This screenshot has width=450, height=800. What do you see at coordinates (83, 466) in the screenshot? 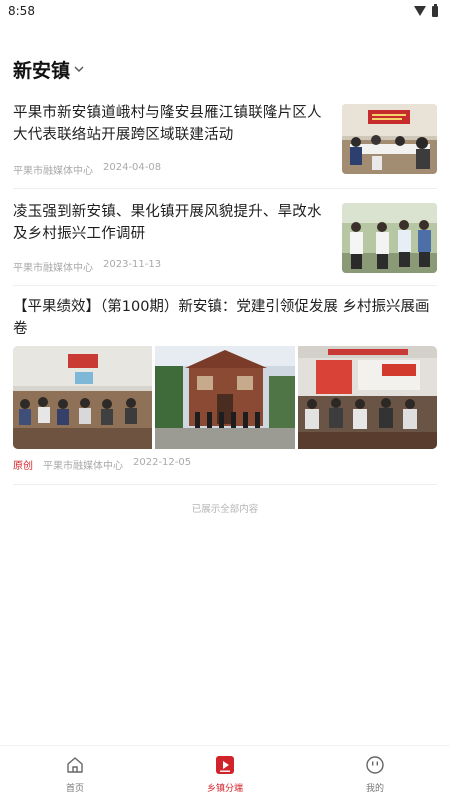
I see `gallery-source: 平果市融媒体中心` at bounding box center [83, 466].